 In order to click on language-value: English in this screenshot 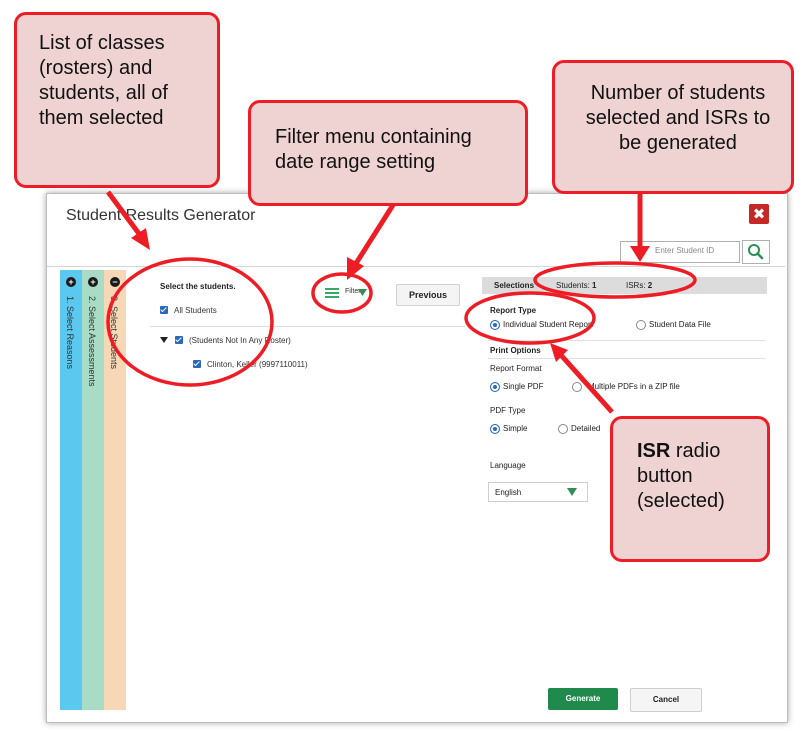, I will do `click(508, 492)`.